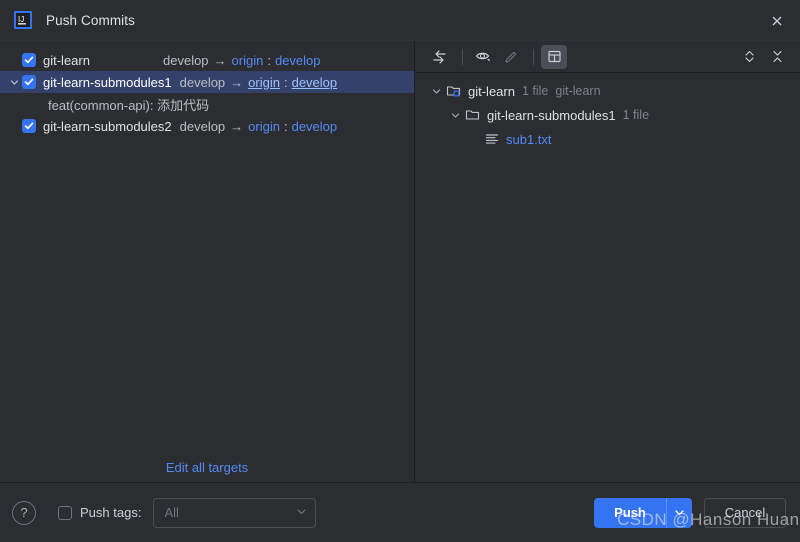  Describe the element at coordinates (529, 139) in the screenshot. I see `tree-node-label: sub1.txt` at that location.